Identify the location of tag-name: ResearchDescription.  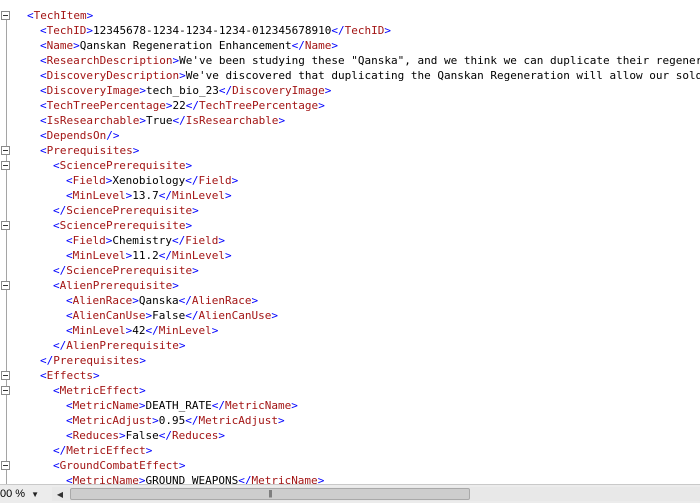
(109, 60).